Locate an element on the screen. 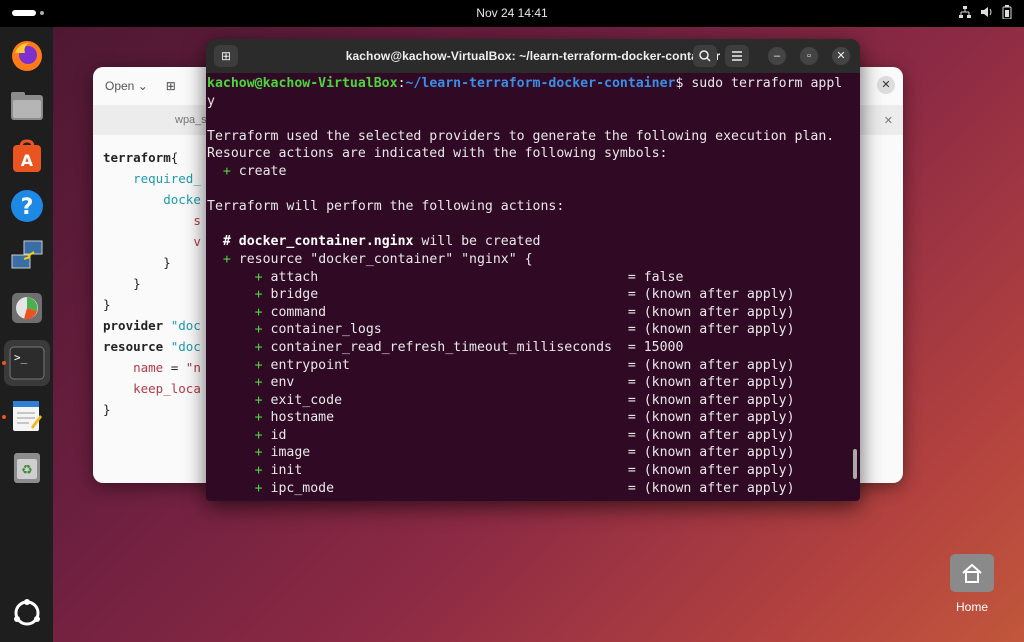 The height and width of the screenshot is (642, 1024). home-folder-icon is located at coordinates (972, 573).